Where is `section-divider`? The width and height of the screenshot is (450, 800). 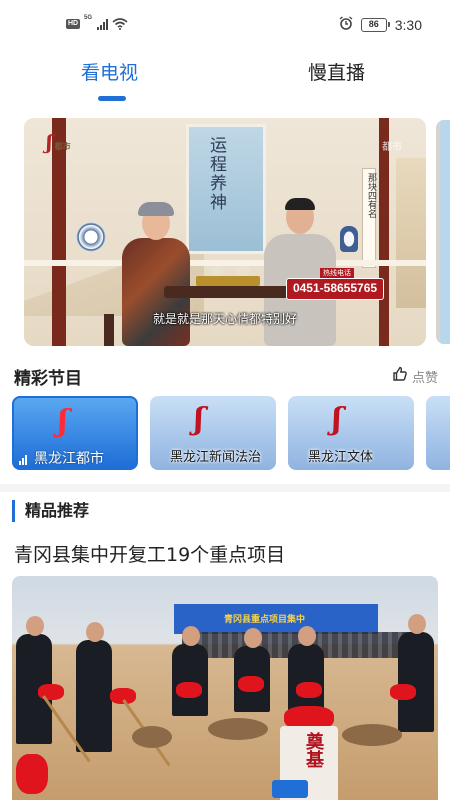 section-divider is located at coordinates (225, 488).